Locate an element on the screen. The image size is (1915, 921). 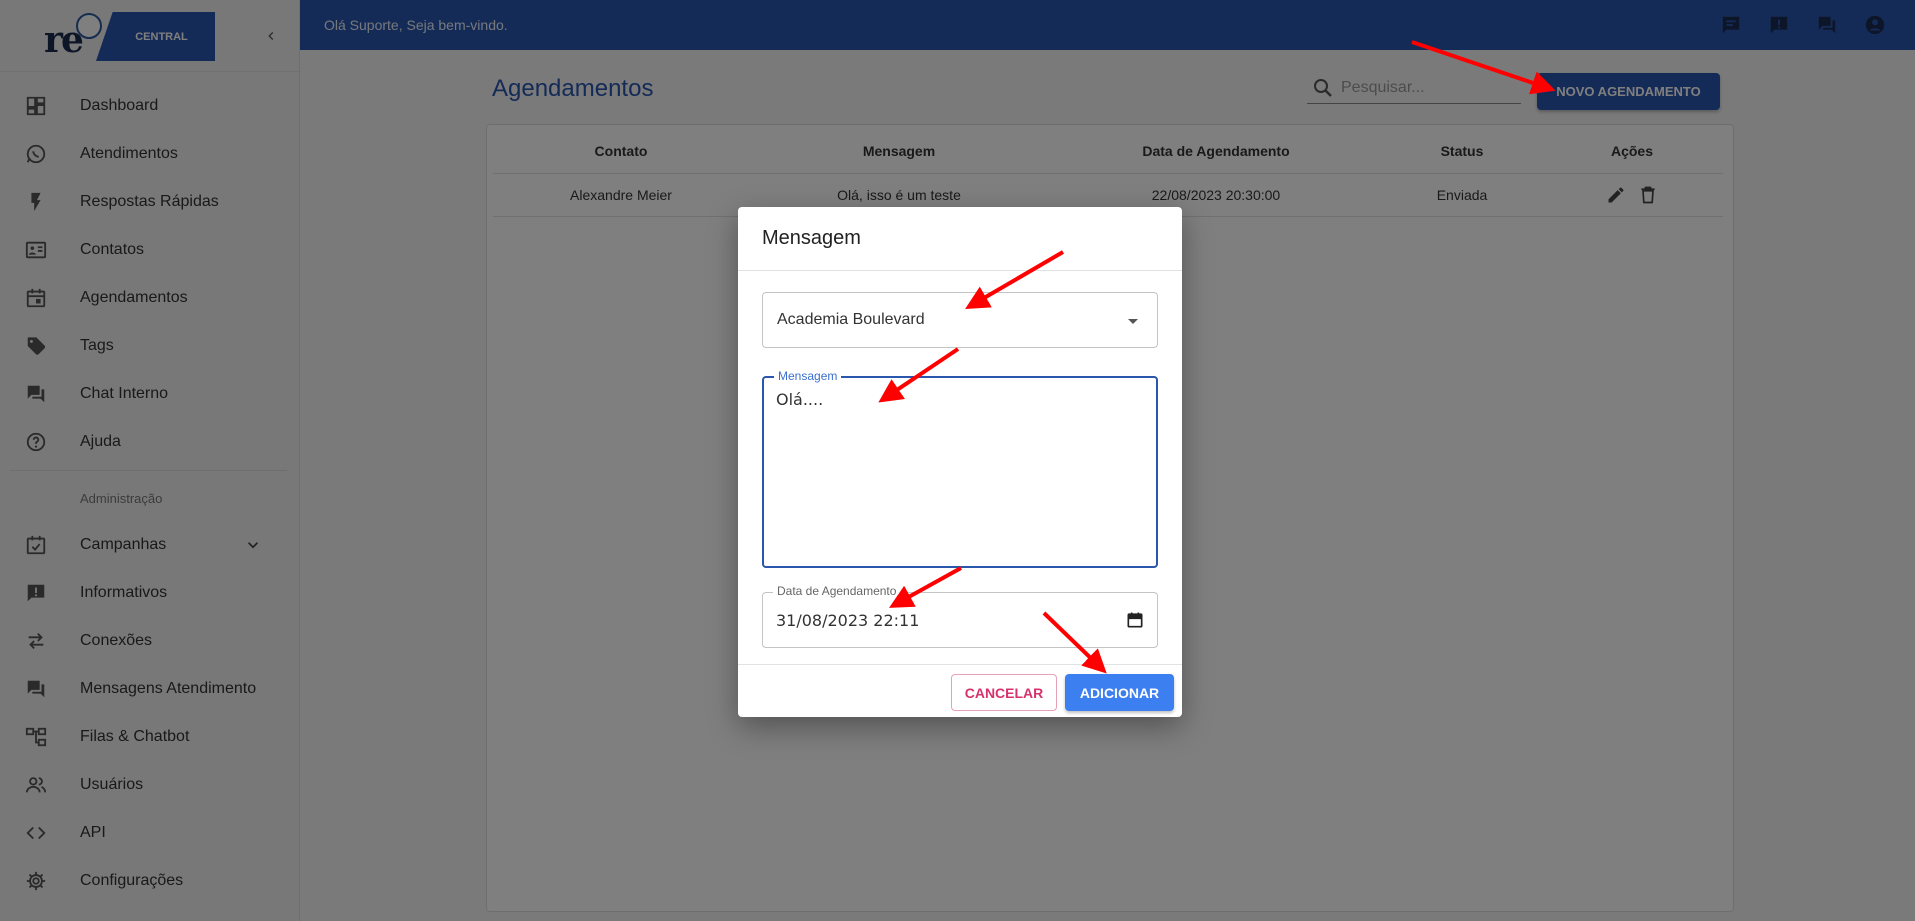
dialog-title: Mensagem is located at coordinates (960, 239).